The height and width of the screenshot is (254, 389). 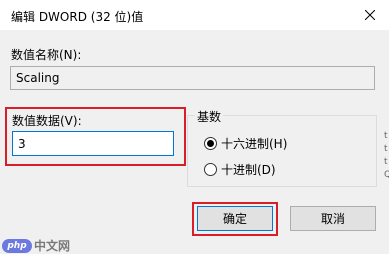 I want to click on value-name-field: Scaling, so click(x=192, y=78).